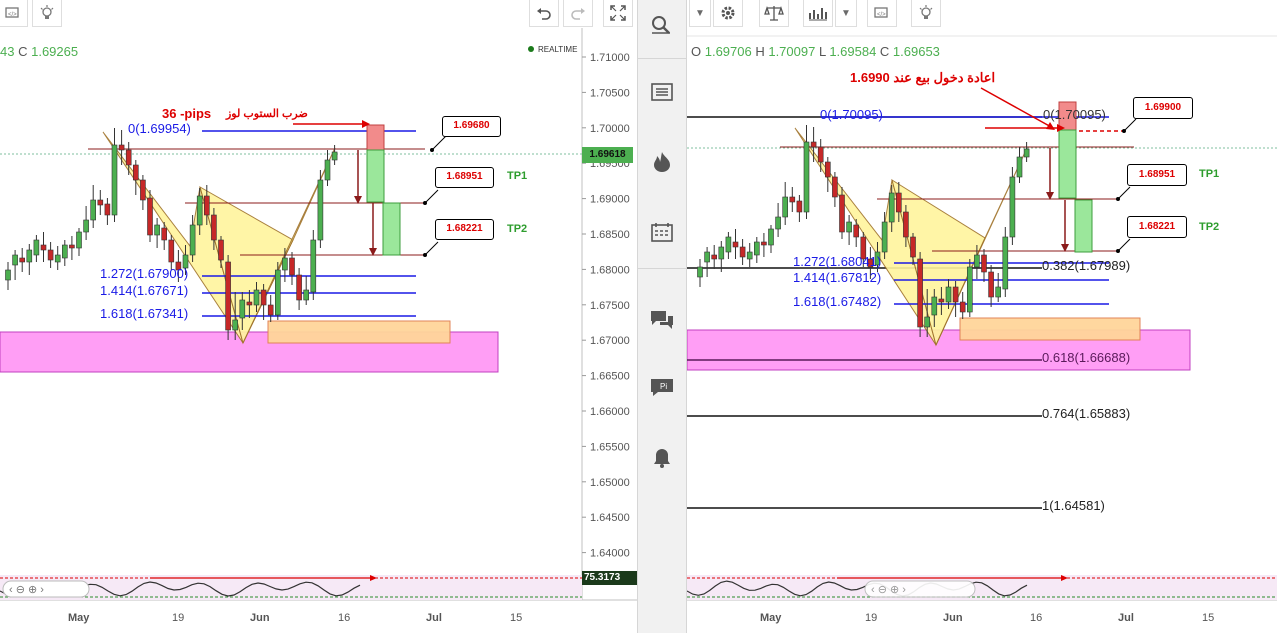 The width and height of the screenshot is (1277, 633). What do you see at coordinates (662, 232) in the screenshot?
I see `calendar-icon` at bounding box center [662, 232].